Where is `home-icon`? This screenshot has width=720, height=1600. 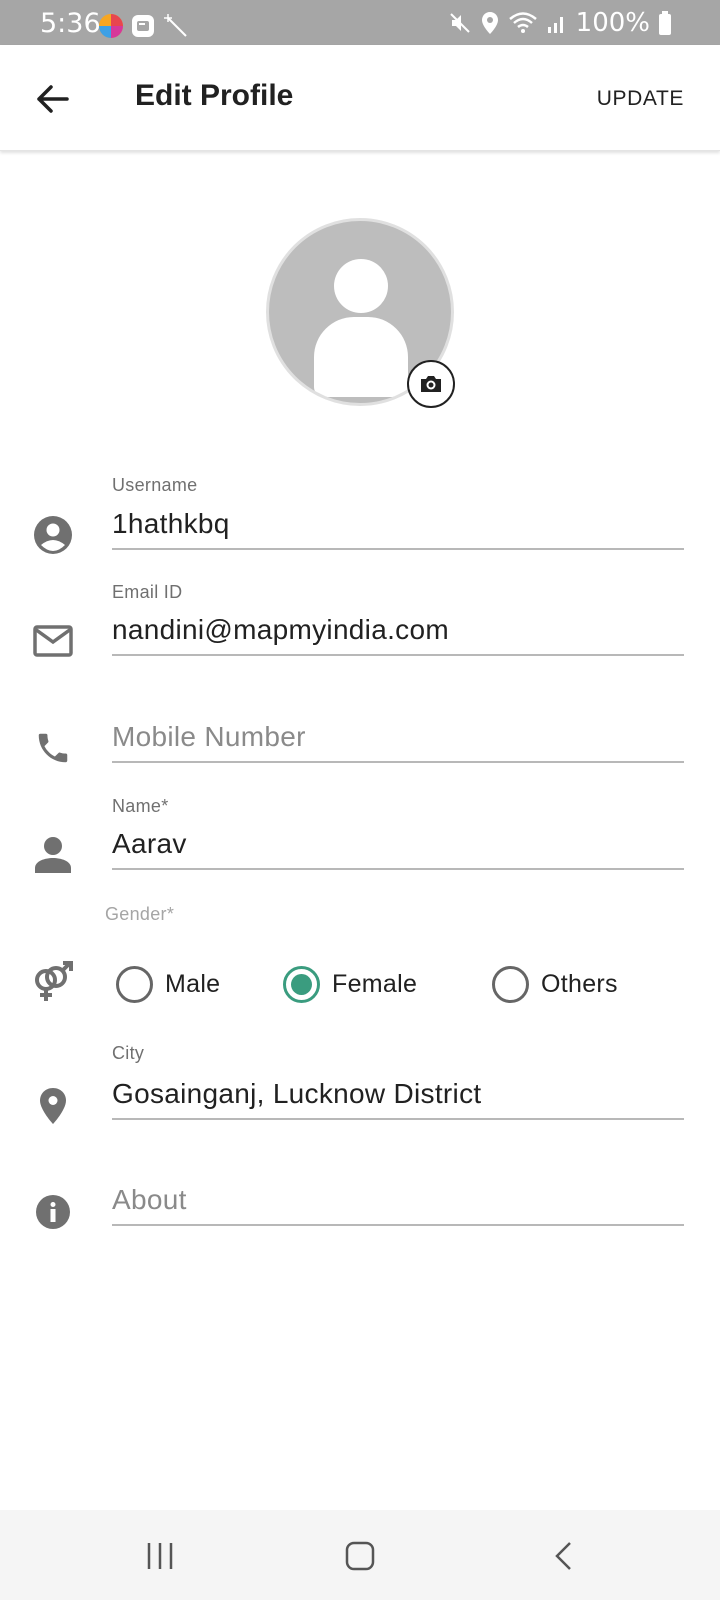 home-icon is located at coordinates (360, 1556).